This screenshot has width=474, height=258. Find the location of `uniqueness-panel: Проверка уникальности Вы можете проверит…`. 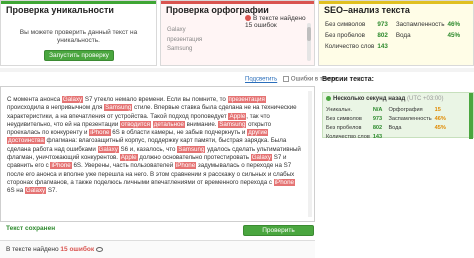

uniqueness-panel: Проверка уникальности Вы можете проверит… is located at coordinates (78, 33).